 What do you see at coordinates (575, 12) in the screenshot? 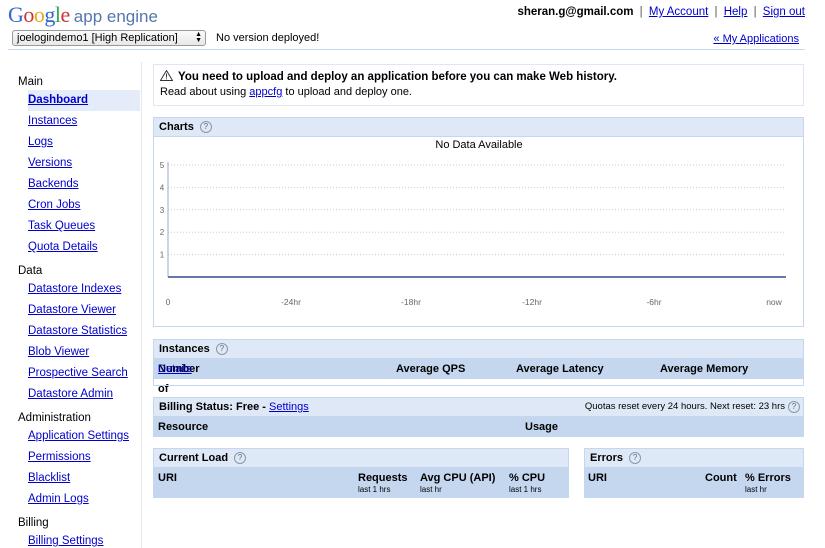
I see `user-email: sheran.g@gmail.com` at bounding box center [575, 12].